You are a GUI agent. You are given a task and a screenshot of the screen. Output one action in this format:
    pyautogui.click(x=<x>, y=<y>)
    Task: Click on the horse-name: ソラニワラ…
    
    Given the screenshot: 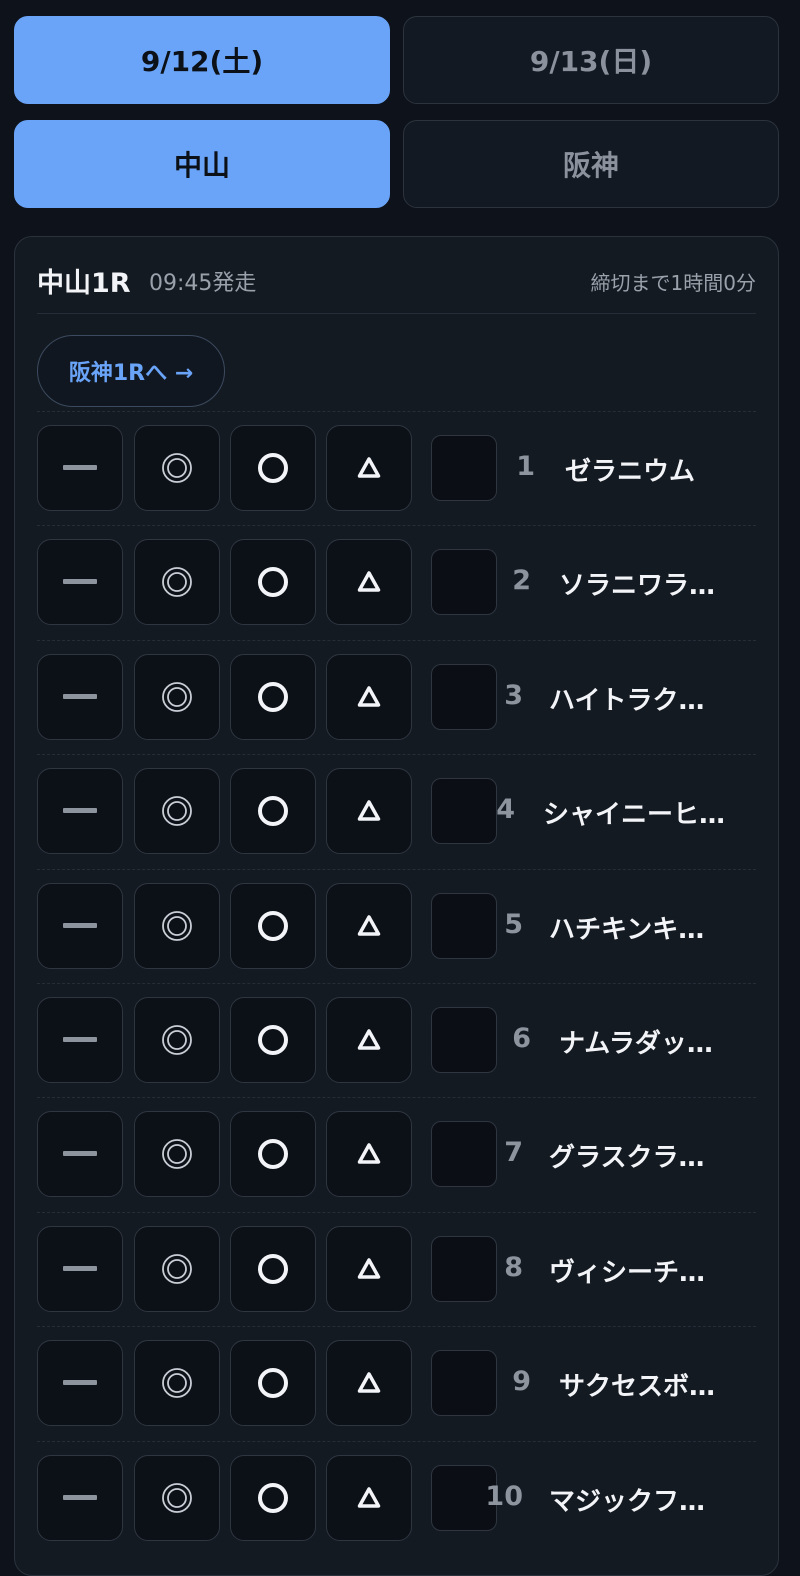 What is the action you would take?
    pyautogui.click(x=637, y=586)
    